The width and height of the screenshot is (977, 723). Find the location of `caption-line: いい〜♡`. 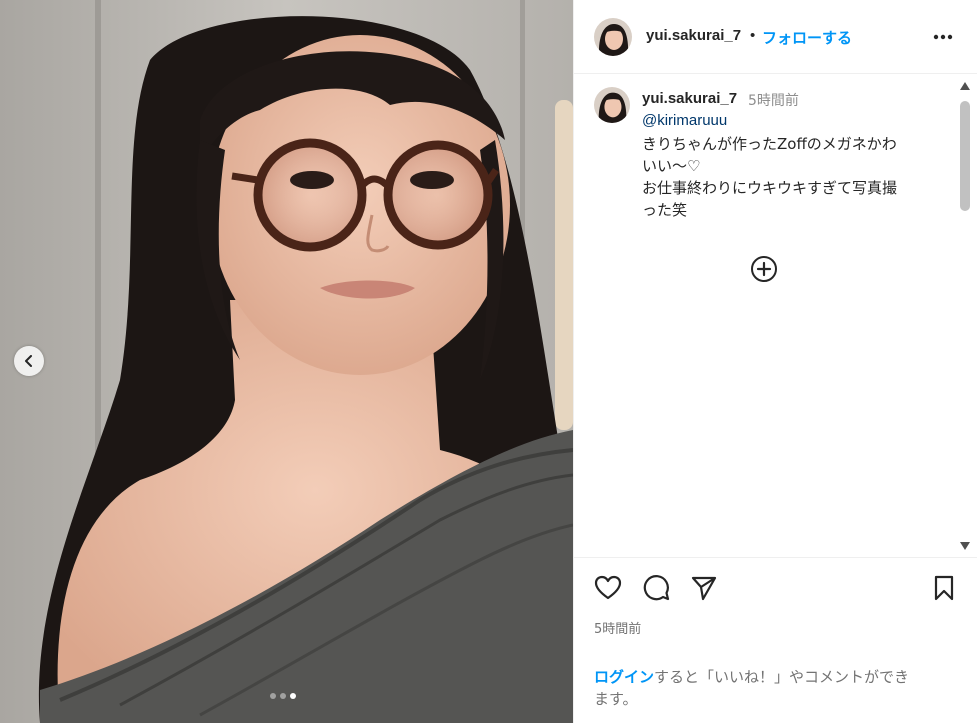

caption-line: いい〜♡ is located at coordinates (671, 166).